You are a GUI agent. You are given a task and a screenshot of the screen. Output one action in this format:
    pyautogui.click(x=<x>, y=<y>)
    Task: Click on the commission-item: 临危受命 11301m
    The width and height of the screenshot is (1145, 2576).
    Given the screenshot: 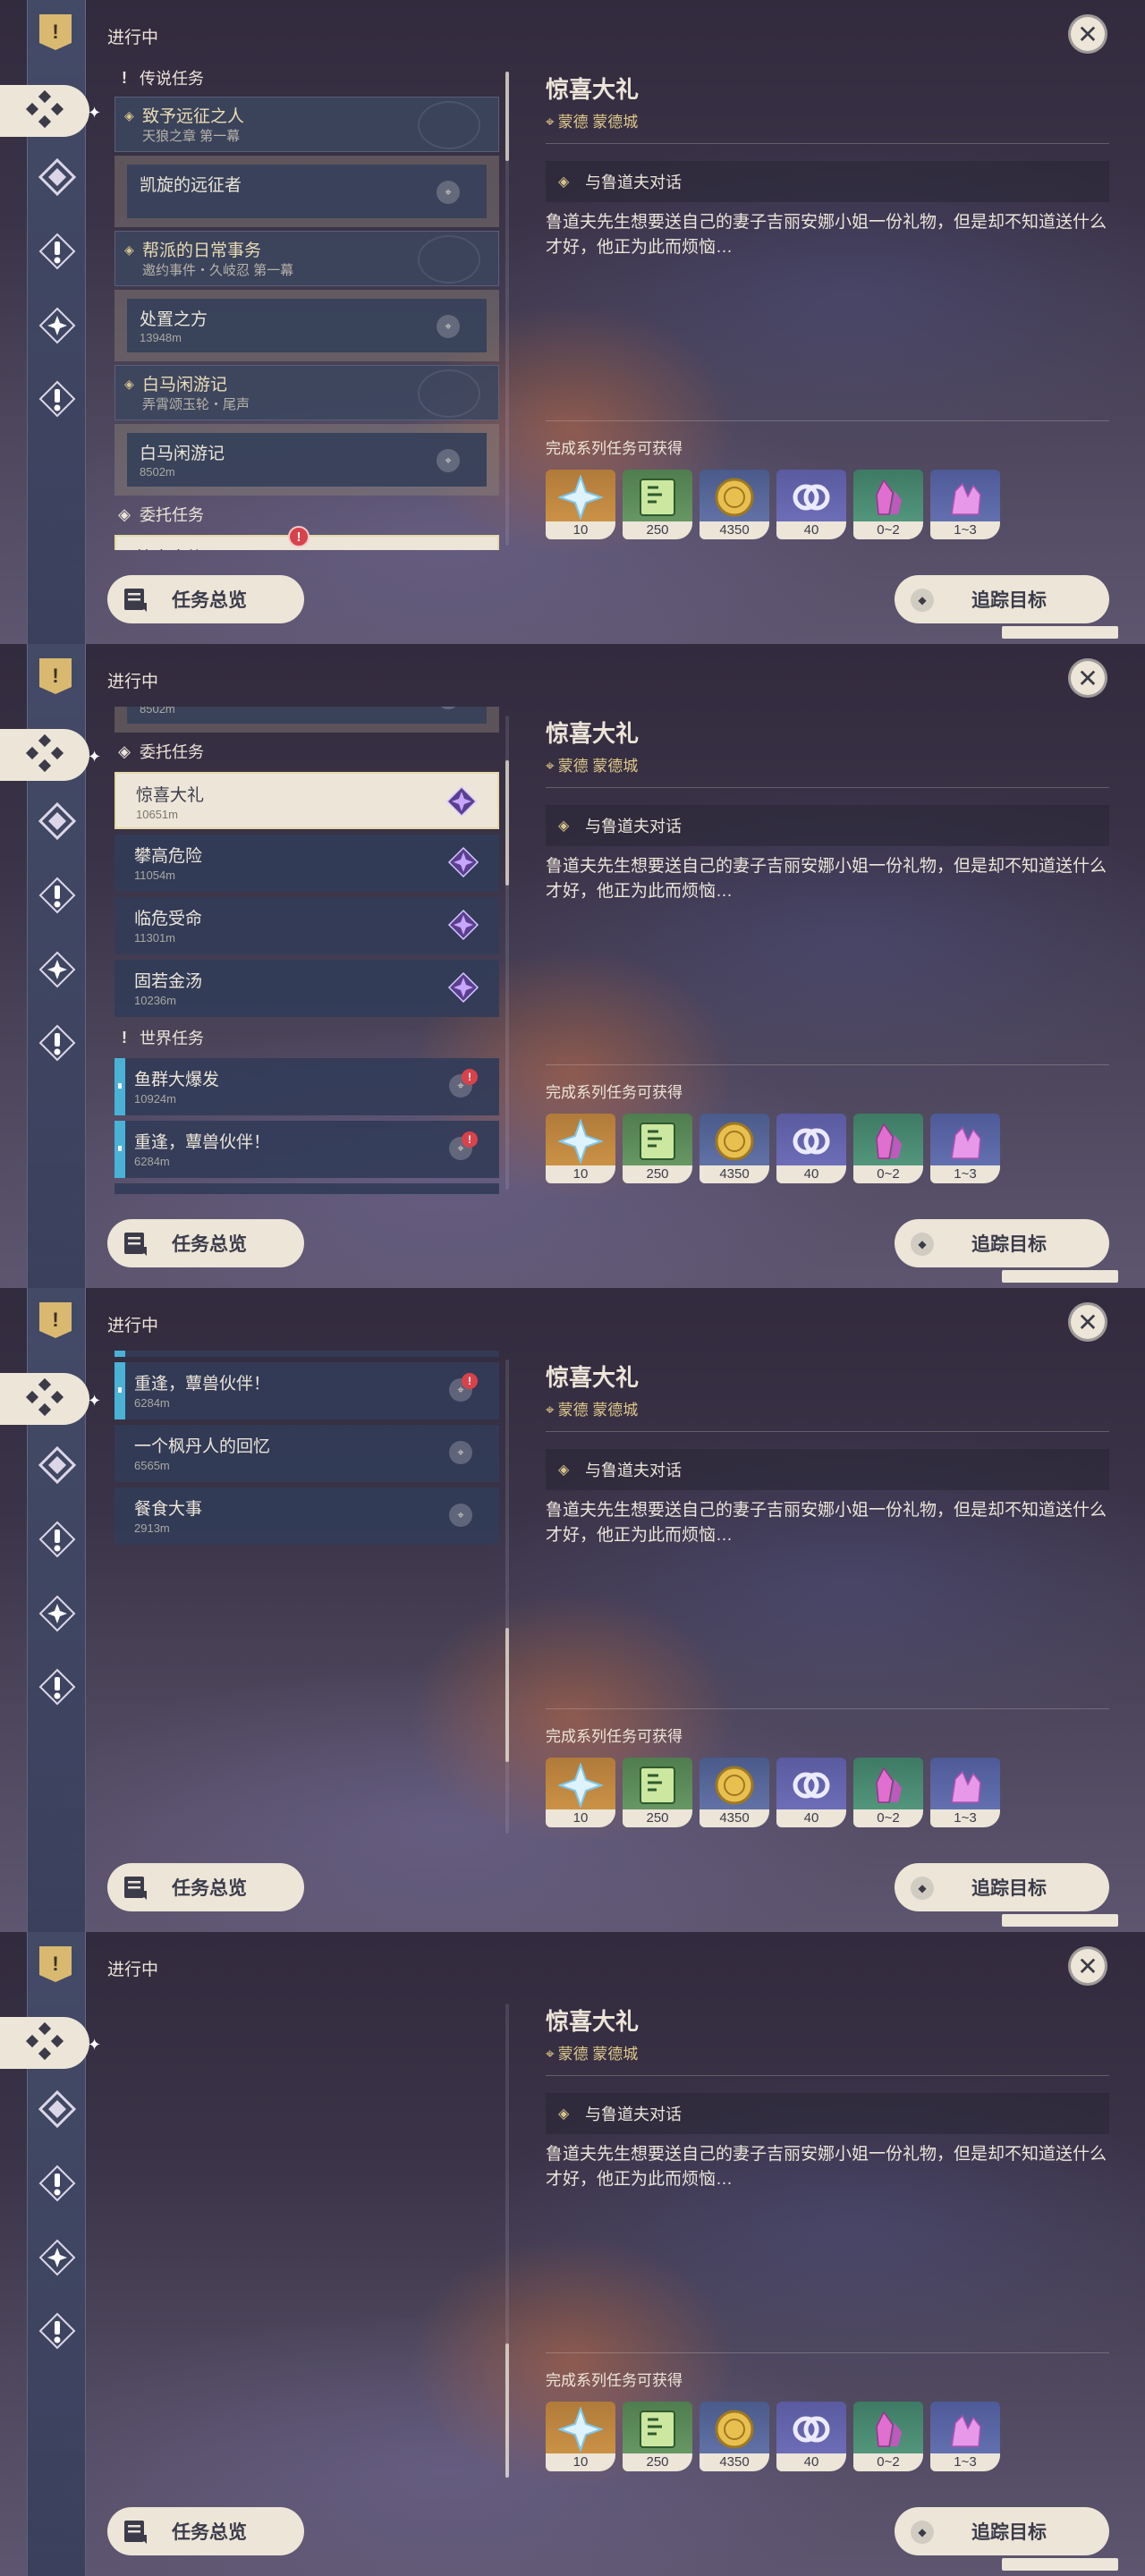 What is the action you would take?
    pyautogui.click(x=306, y=925)
    